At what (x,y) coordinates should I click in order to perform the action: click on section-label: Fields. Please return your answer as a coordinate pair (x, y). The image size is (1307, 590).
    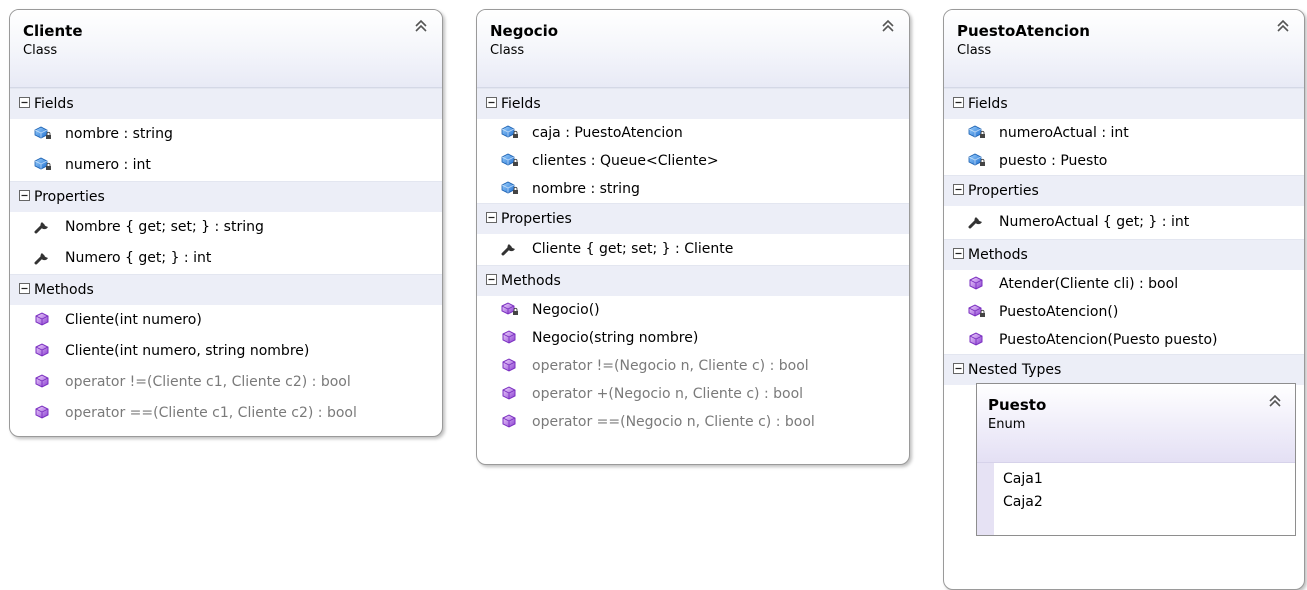
    Looking at the image, I should click on (54, 104).